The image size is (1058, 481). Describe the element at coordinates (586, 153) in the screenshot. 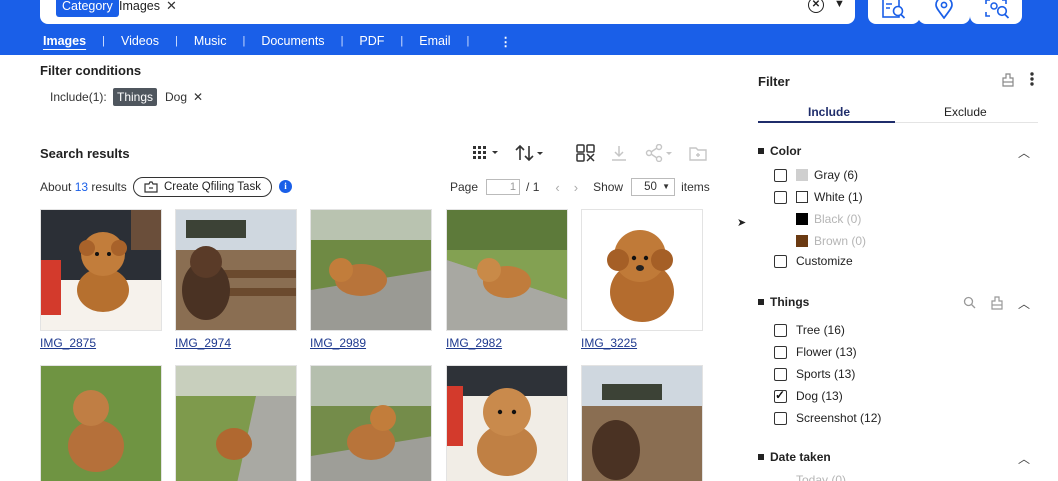

I see `thumbnail-view-icon` at that location.